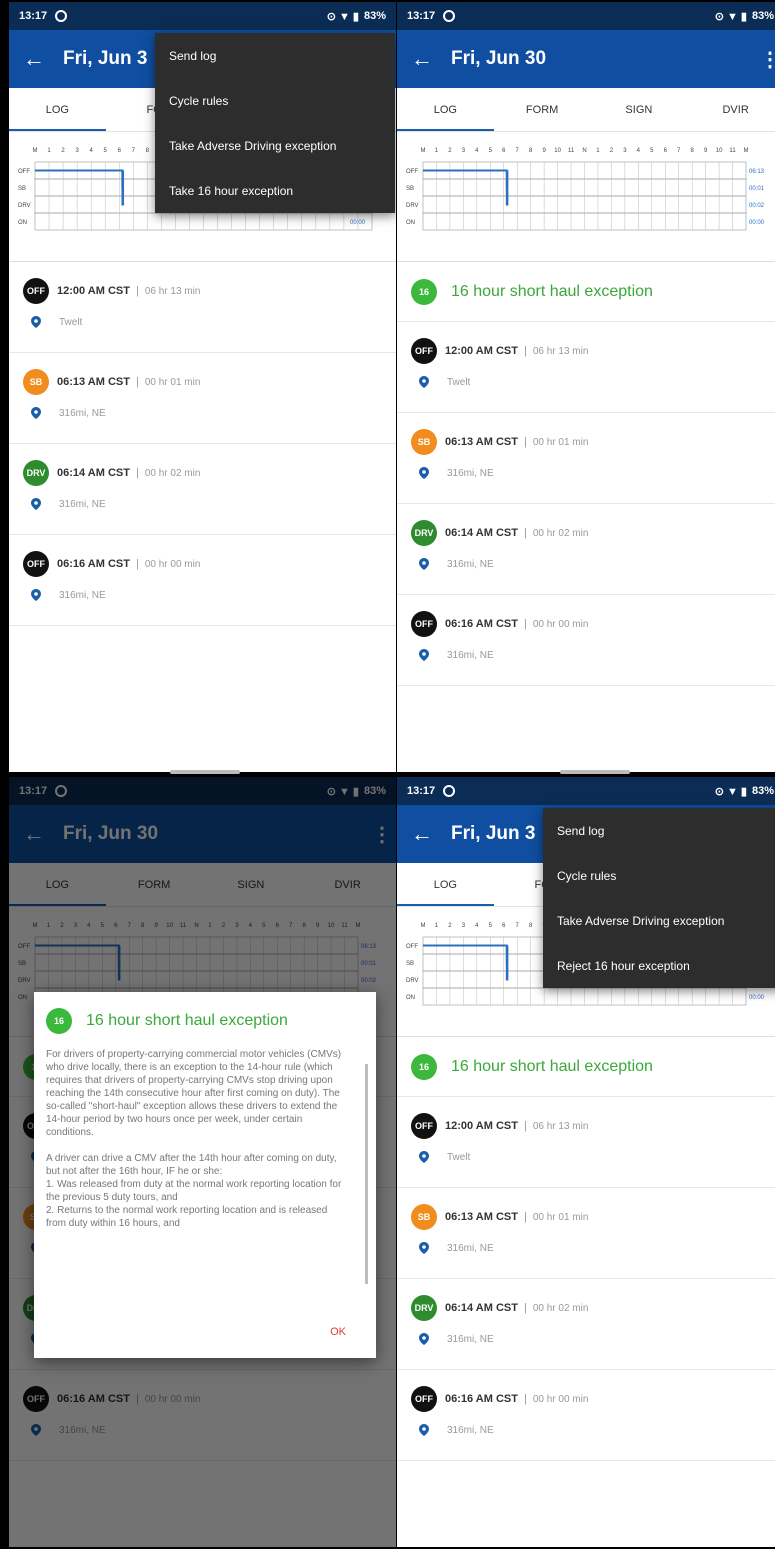  What do you see at coordinates (767, 59) in the screenshot?
I see `more-vert-icon: ⋮` at bounding box center [767, 59].